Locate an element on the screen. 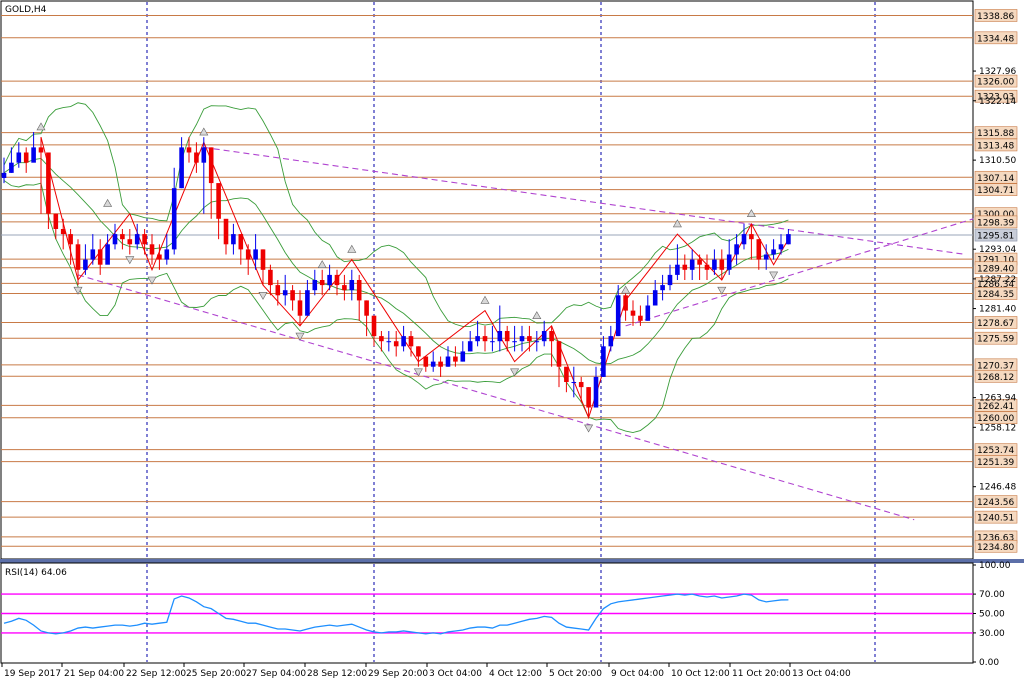 The height and width of the screenshot is (683, 1024). panel-separator is located at coordinates (512, 561).